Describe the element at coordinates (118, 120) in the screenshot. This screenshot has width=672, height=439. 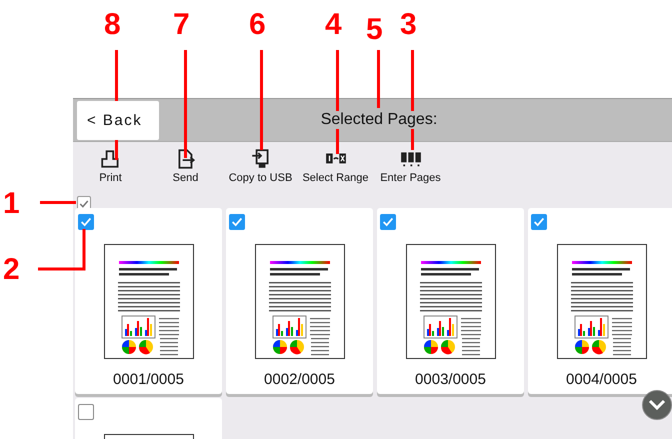
I see `back-button: < Back` at that location.